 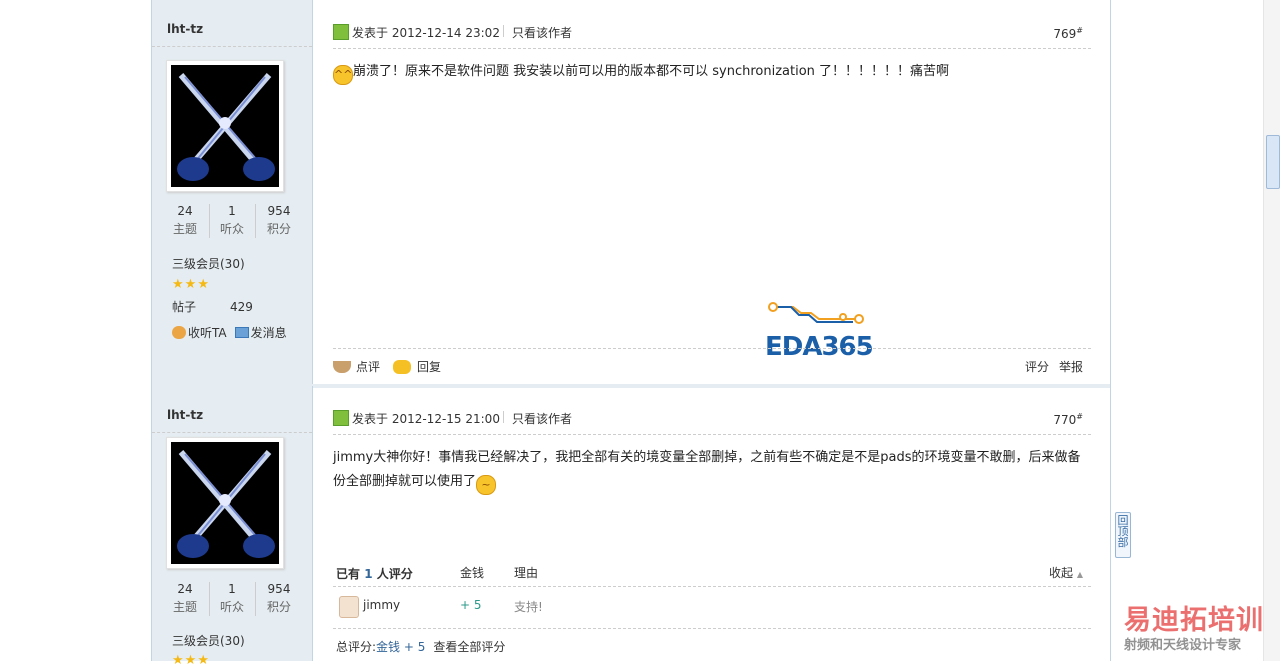 What do you see at coordinates (472, 573) in the screenshot?
I see `column-money: 金钱` at bounding box center [472, 573].